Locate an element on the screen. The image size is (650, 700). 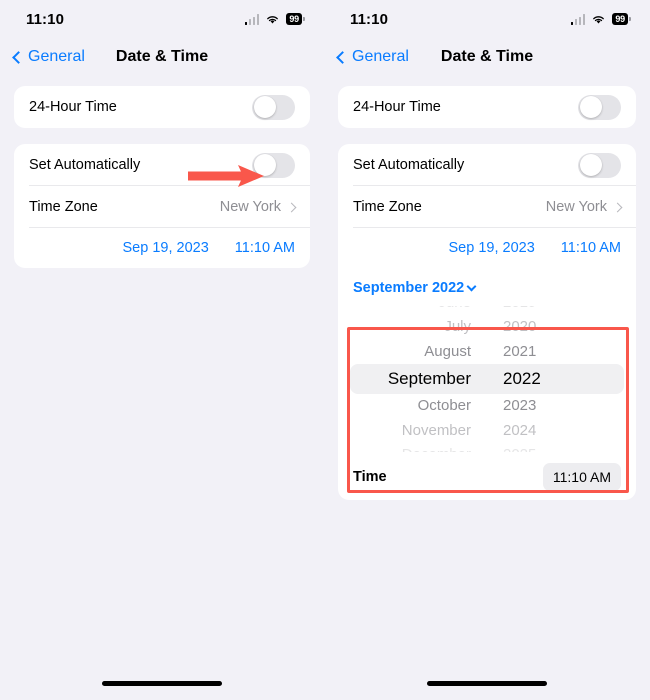
picker-item-month: July is located at coordinates (457, 327).